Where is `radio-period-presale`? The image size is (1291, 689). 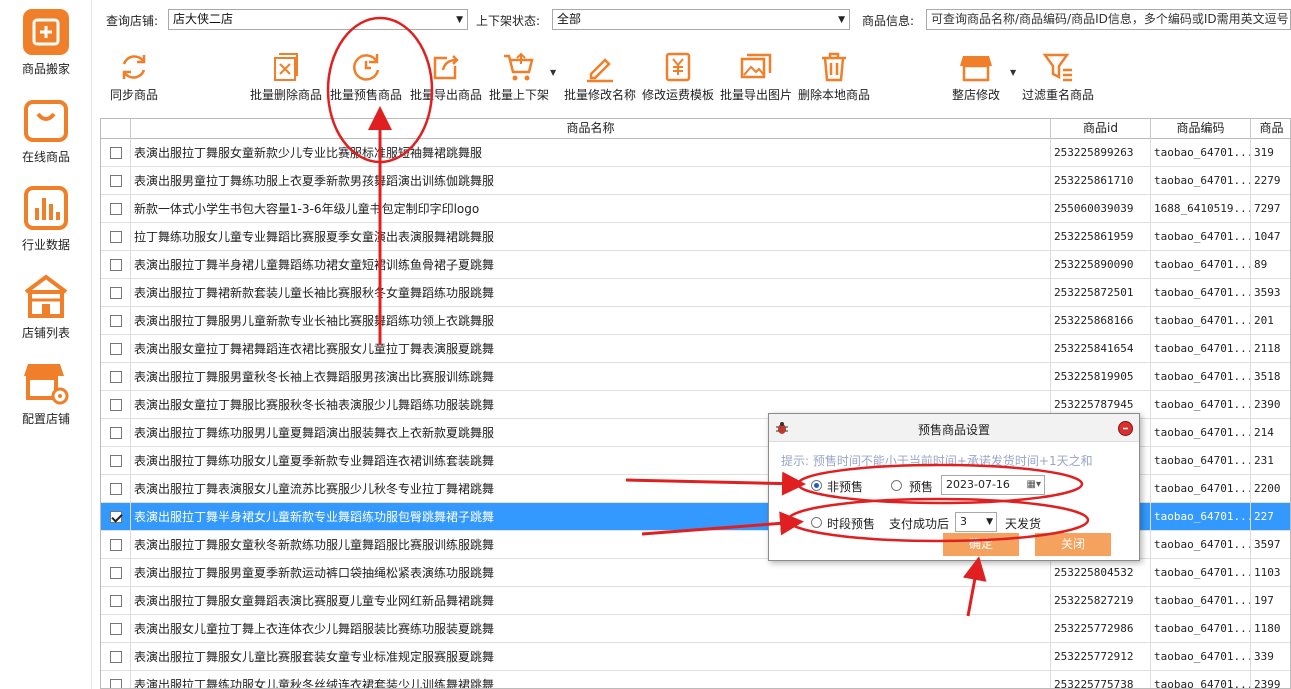 radio-period-presale is located at coordinates (816, 522).